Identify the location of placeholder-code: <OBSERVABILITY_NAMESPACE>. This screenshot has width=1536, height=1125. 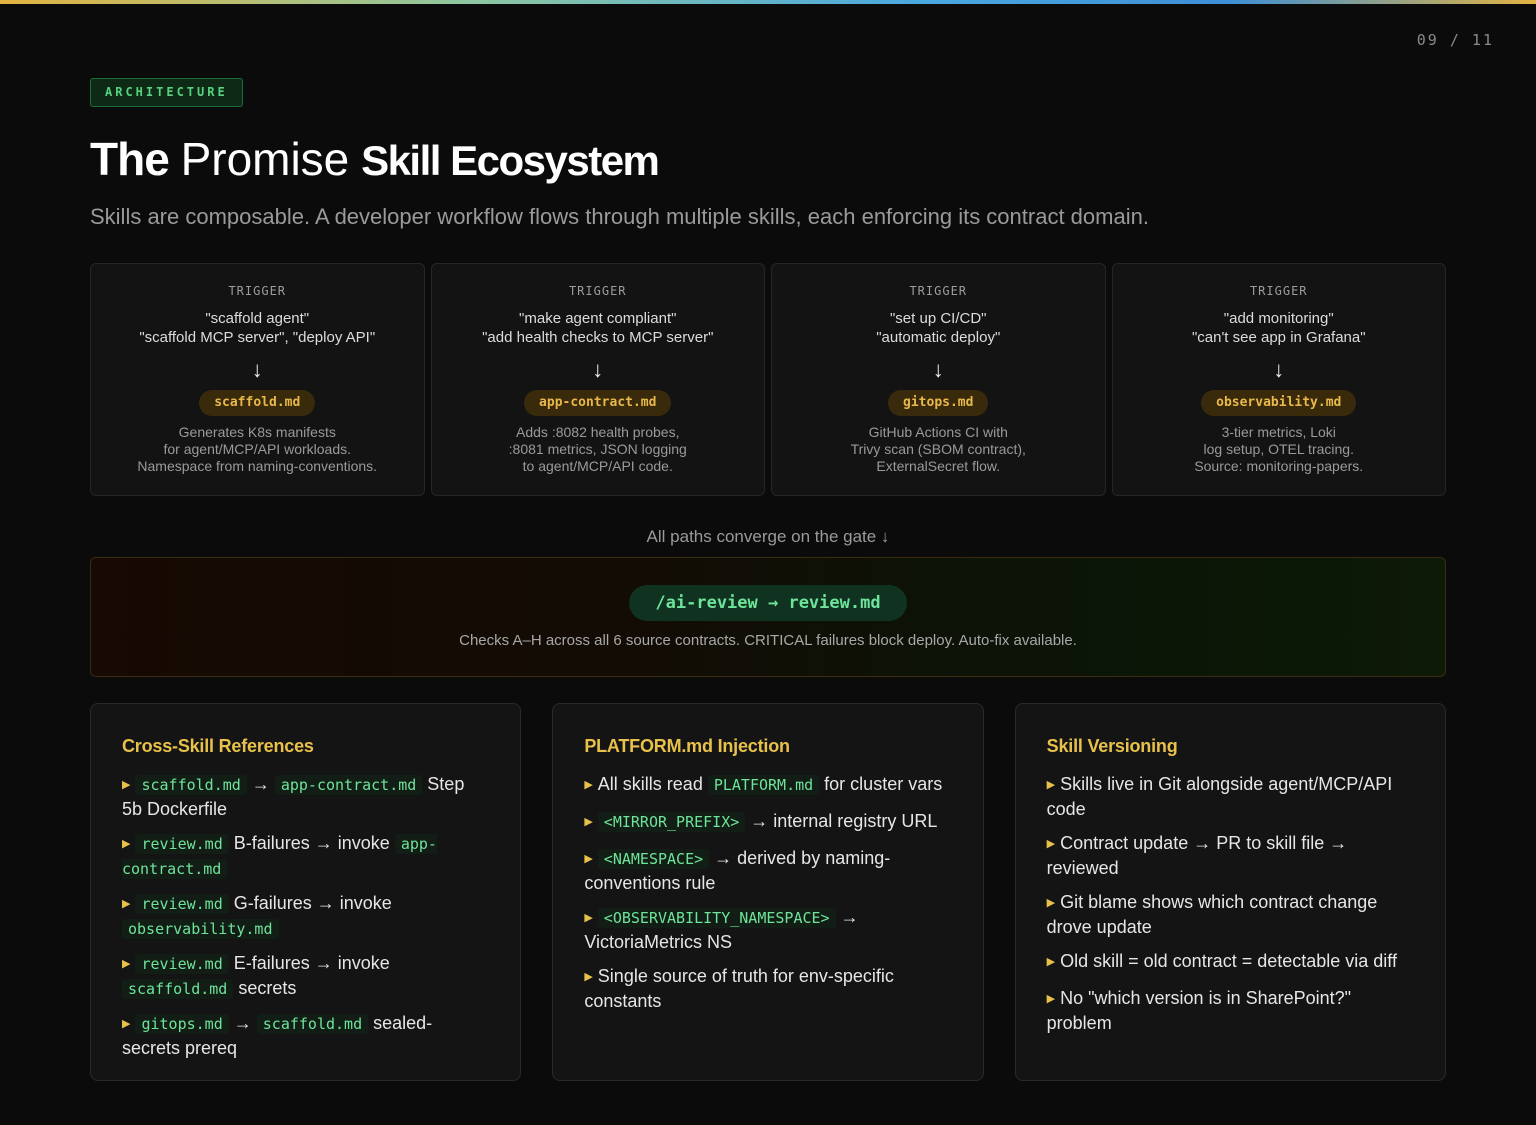
(716, 918).